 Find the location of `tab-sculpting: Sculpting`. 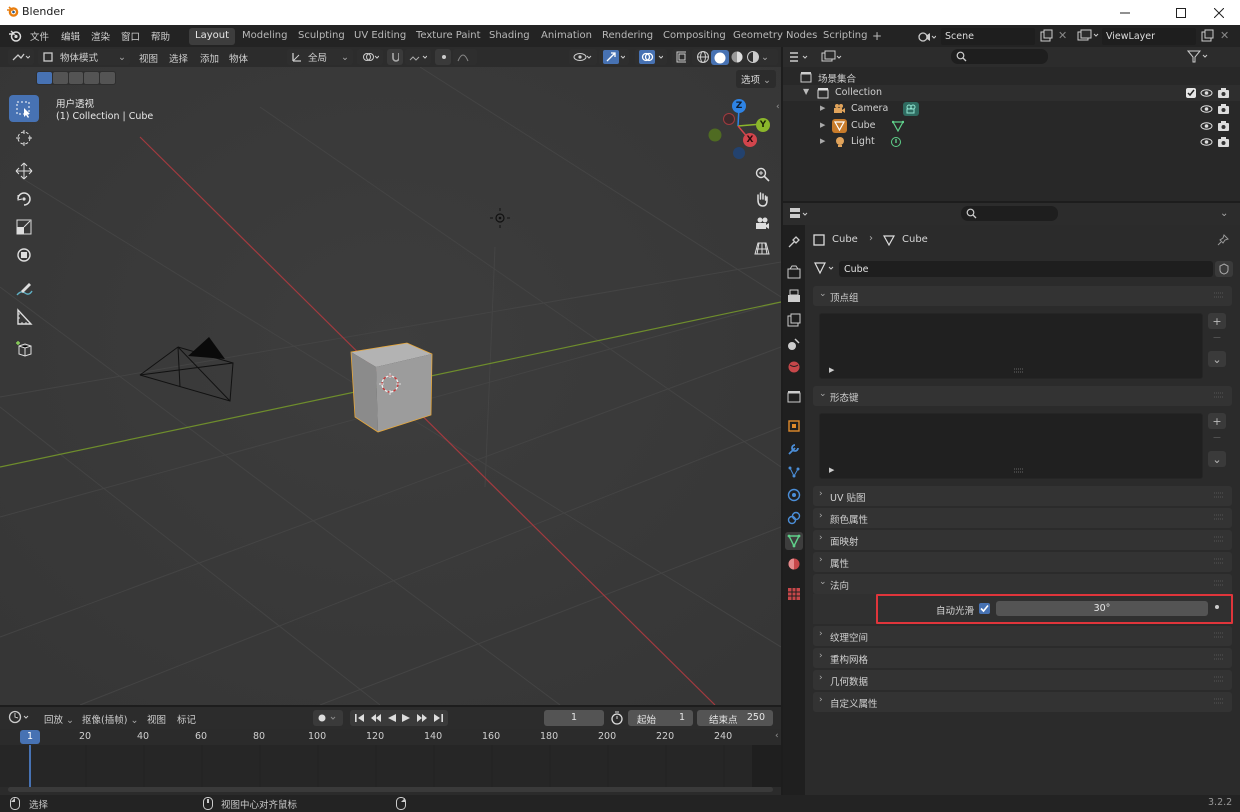

tab-sculpting: Sculpting is located at coordinates (321, 36).